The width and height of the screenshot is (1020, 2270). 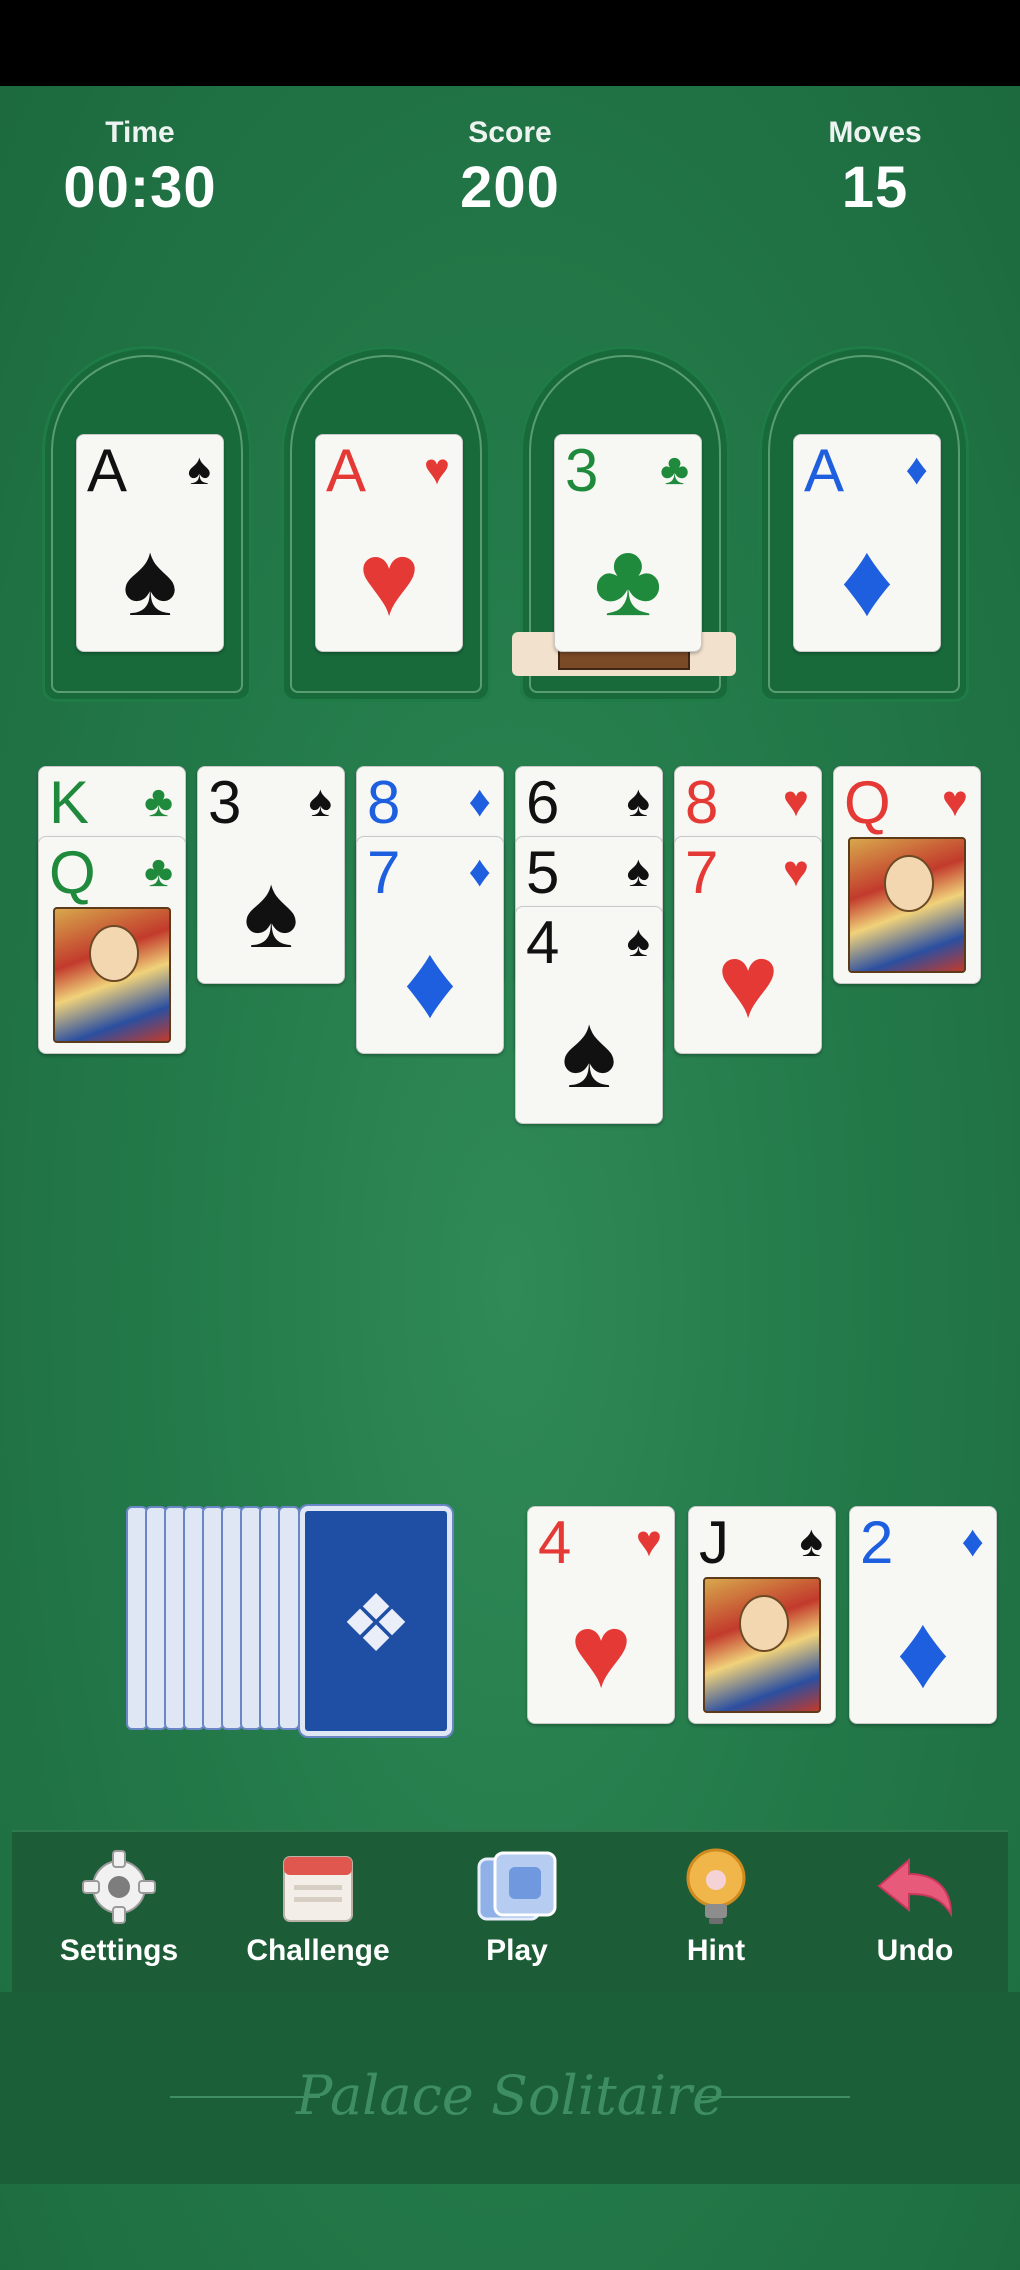 What do you see at coordinates (875, 132) in the screenshot?
I see `moves-label: Moves` at bounding box center [875, 132].